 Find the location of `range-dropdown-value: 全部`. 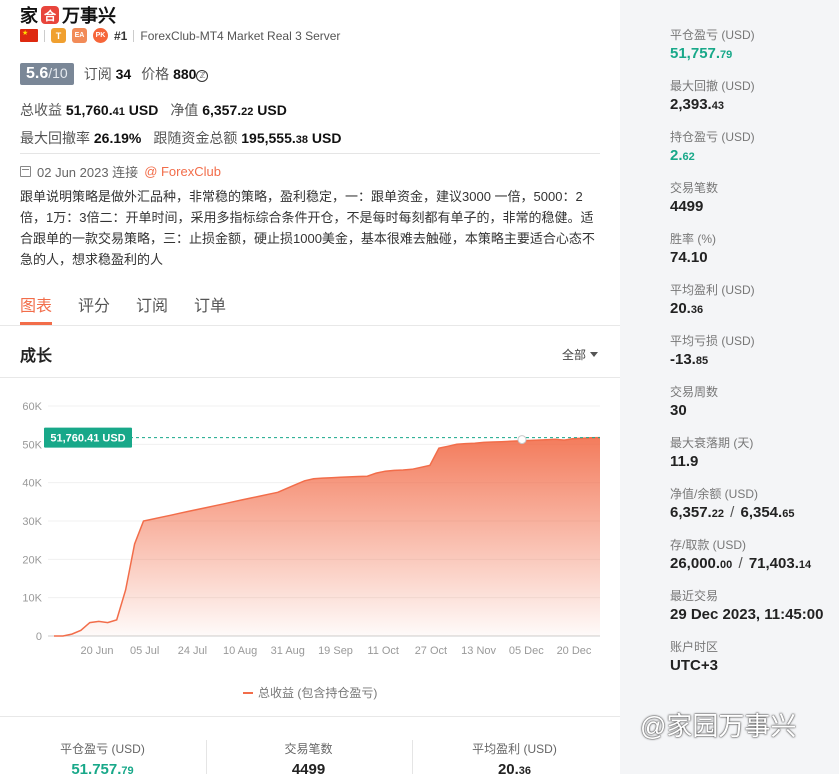

range-dropdown-value: 全部 is located at coordinates (574, 355).